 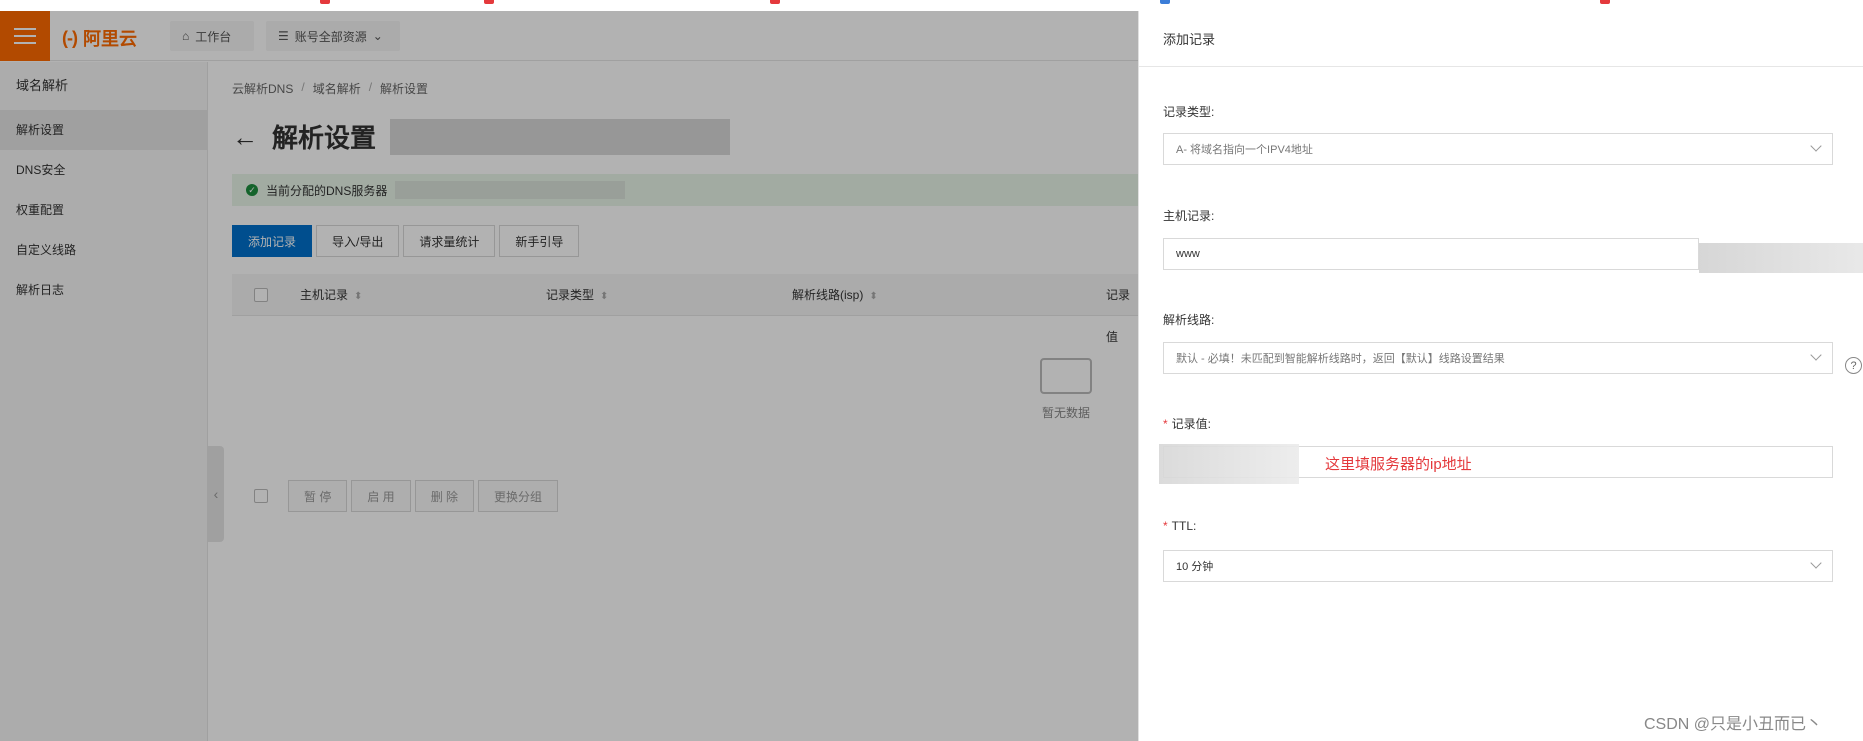 I want to click on csdn-watermark: CSDN @只是小丑而已丶, so click(x=1733, y=724).